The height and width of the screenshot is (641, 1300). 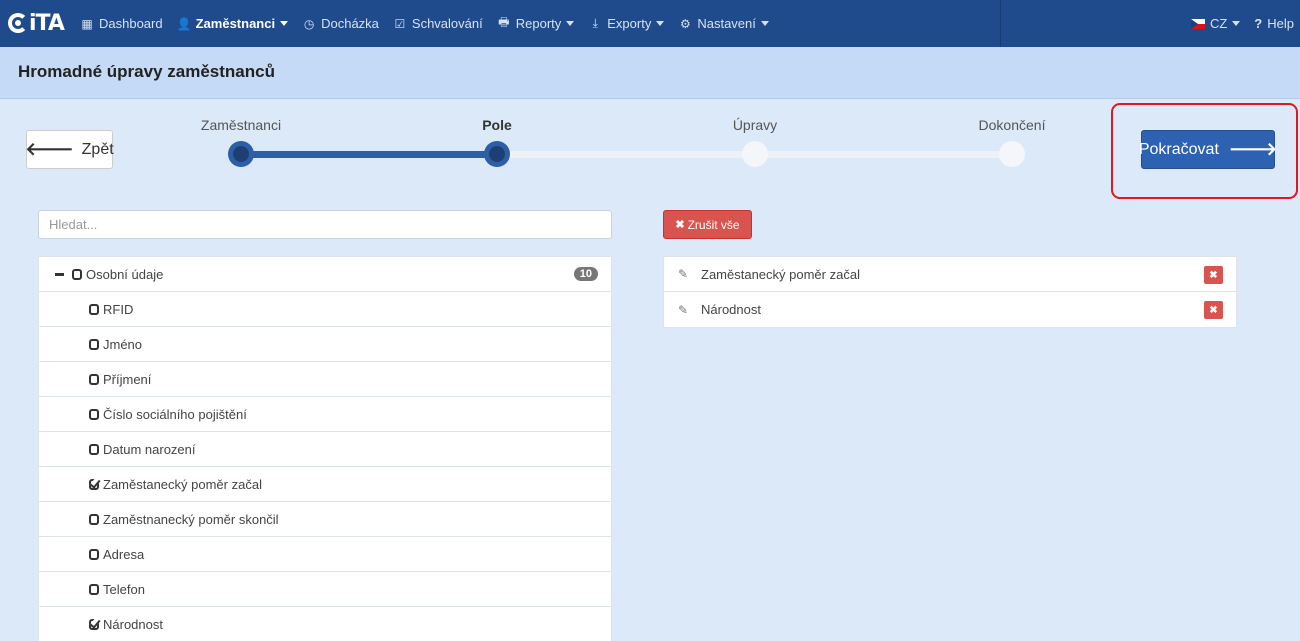 I want to click on tree-field-label: Příjmení, so click(x=127, y=379).